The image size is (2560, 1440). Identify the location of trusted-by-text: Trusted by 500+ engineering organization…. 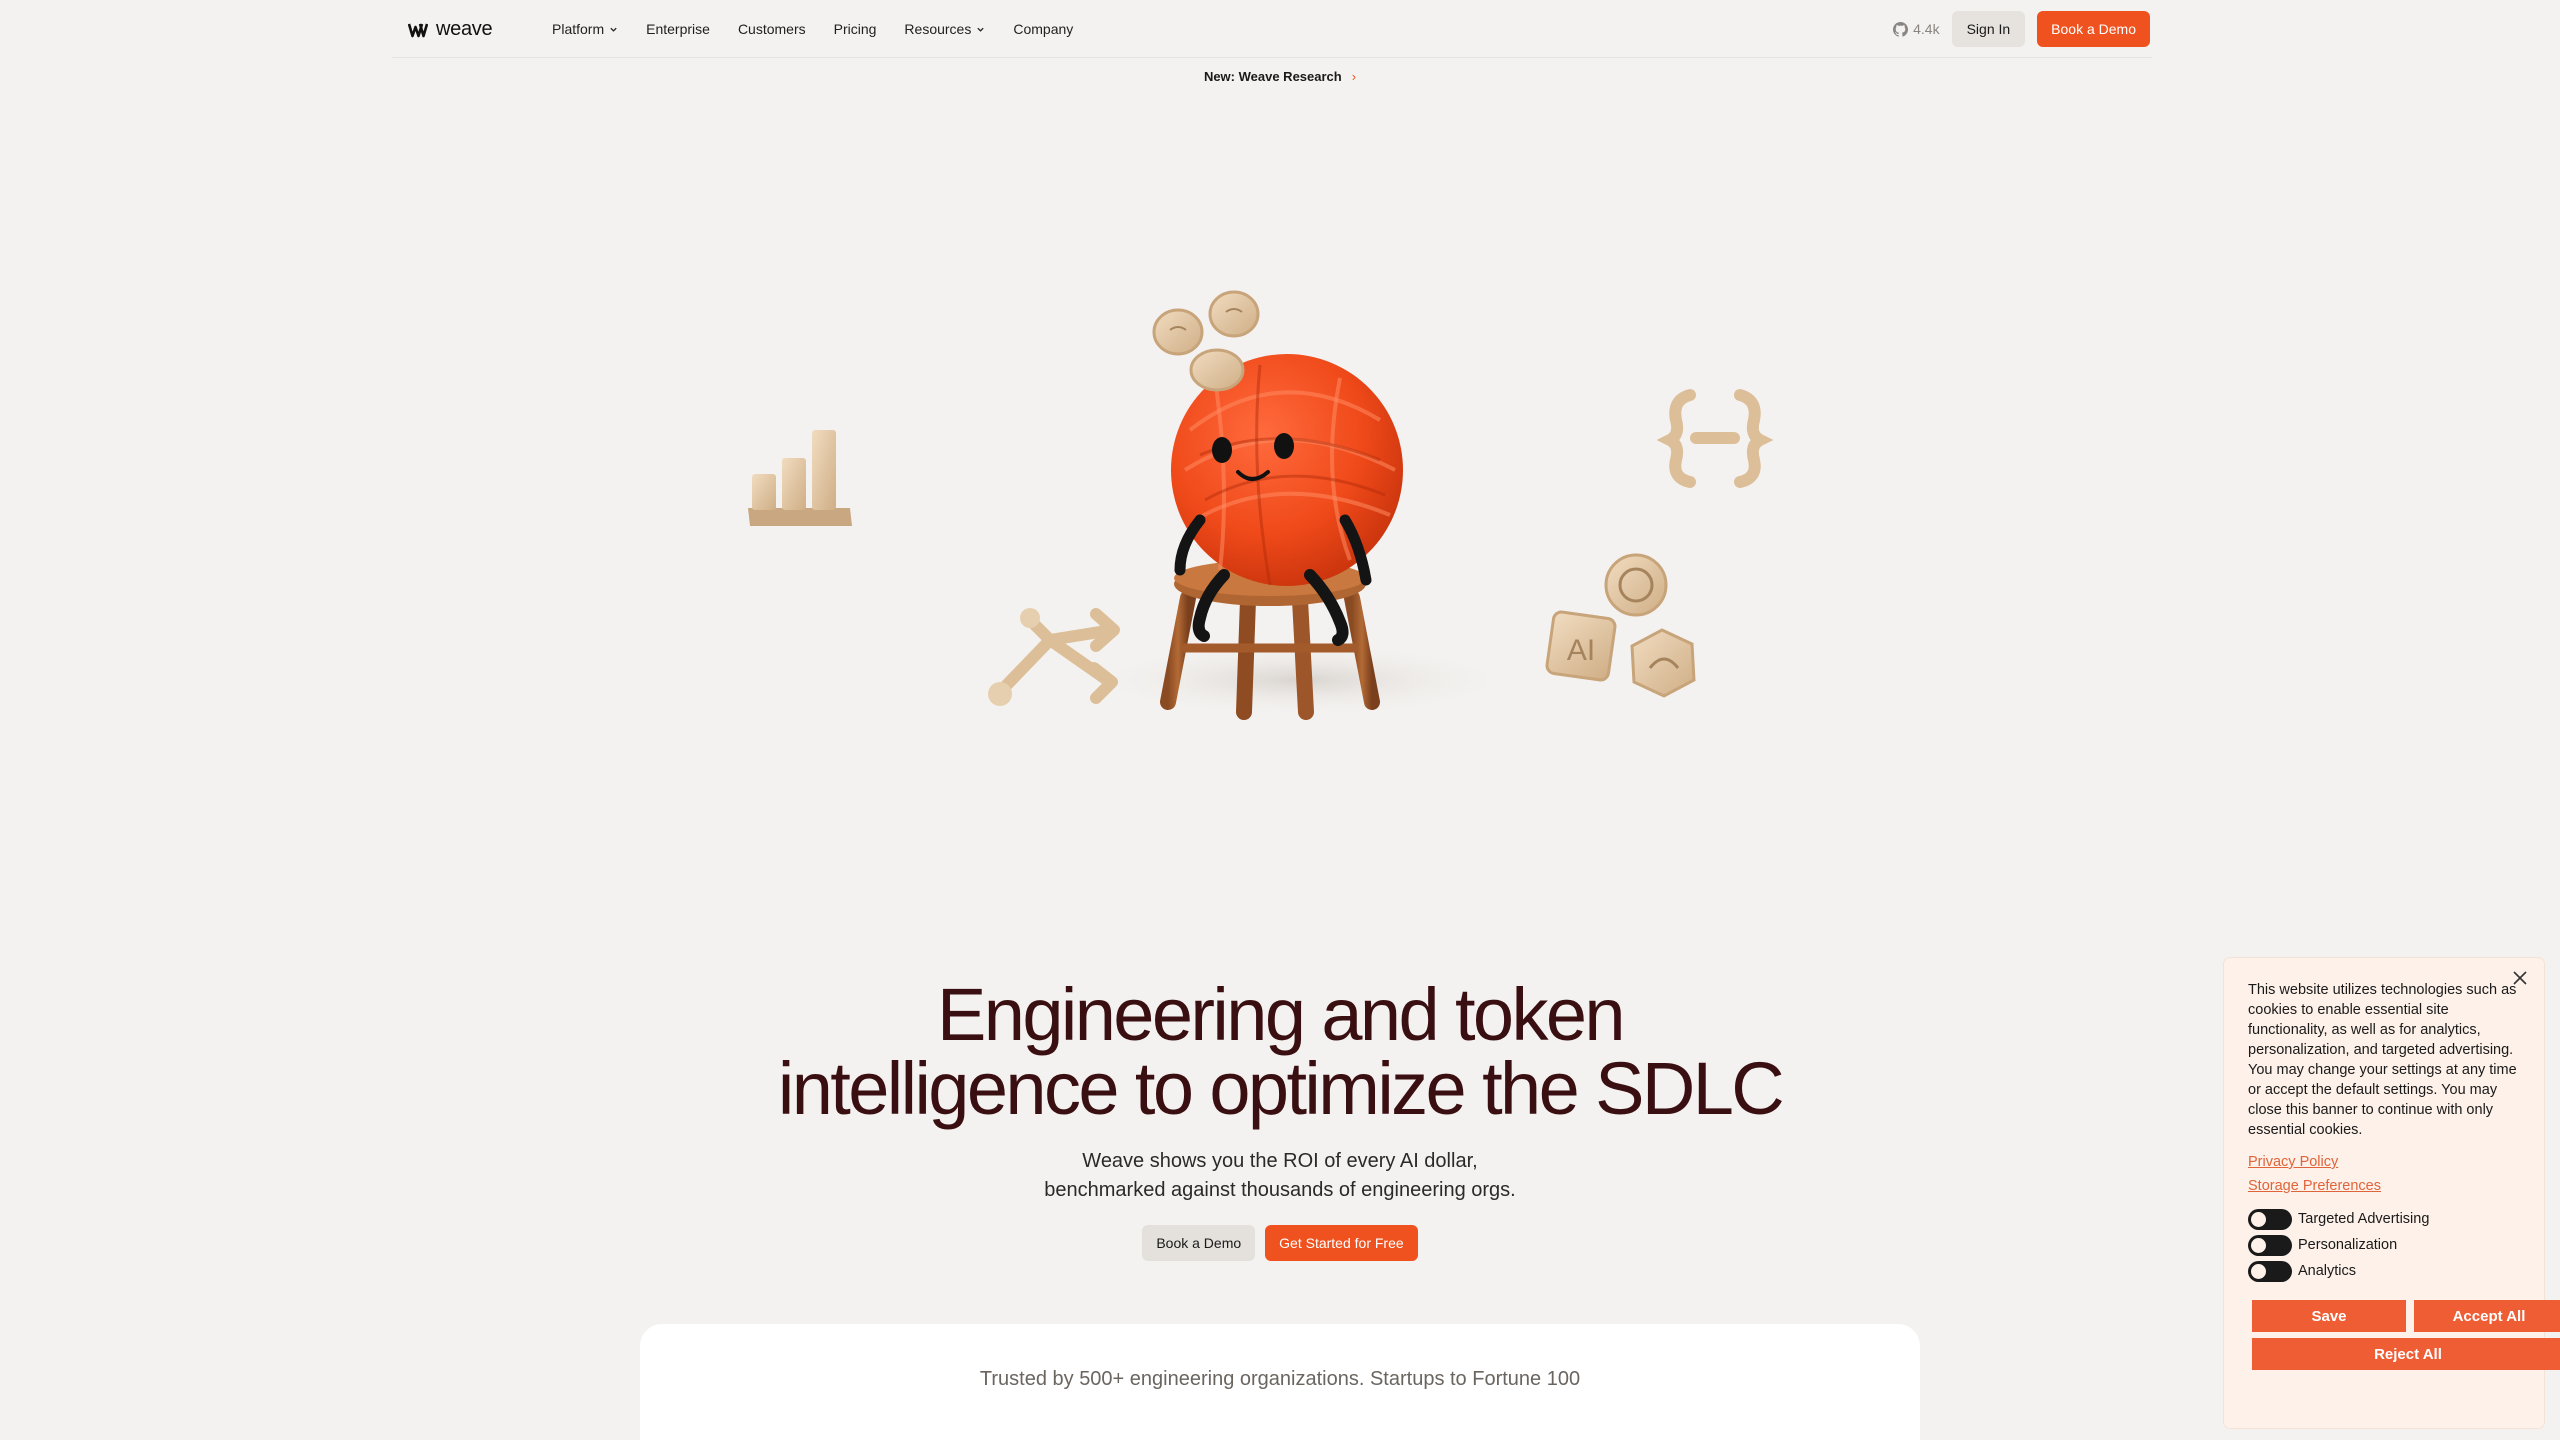
(1280, 1379).